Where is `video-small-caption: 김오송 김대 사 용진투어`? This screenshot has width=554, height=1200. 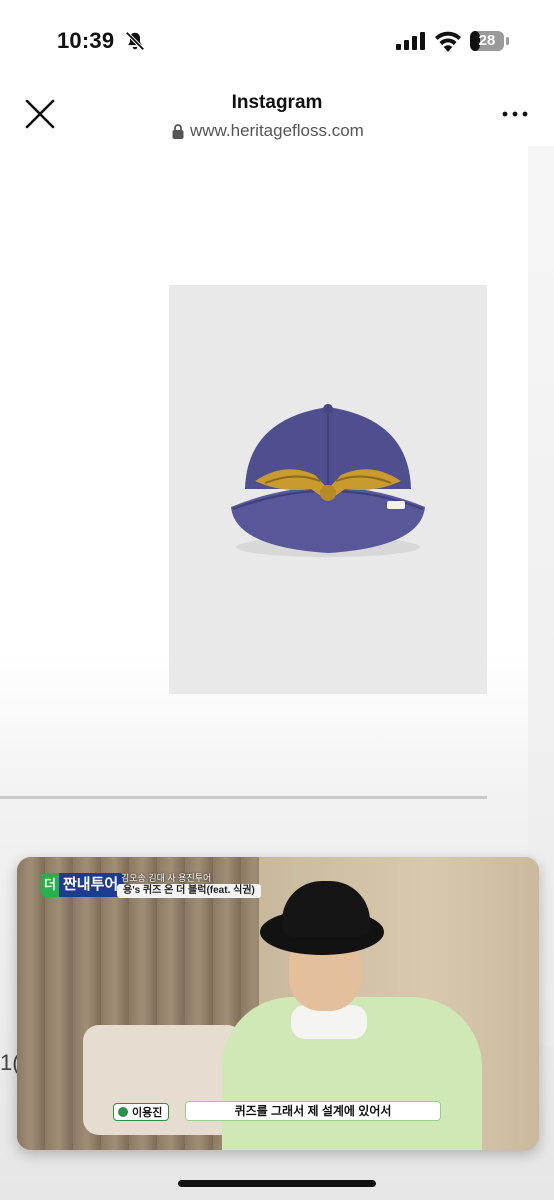 video-small-caption: 김오송 김대 사 용진투어 is located at coordinates (166, 878).